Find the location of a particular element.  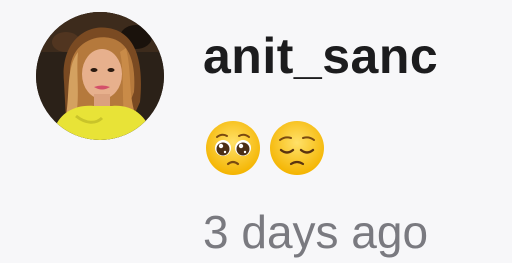

timestamp: 3 days ago is located at coordinates (316, 232).